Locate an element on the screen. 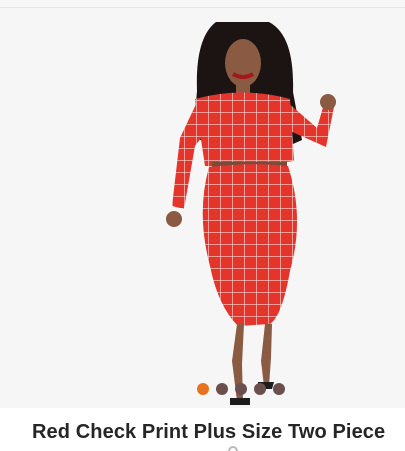 Image resolution: width=405 pixels, height=451 pixels. check-midi-skirt is located at coordinates (250, 245).